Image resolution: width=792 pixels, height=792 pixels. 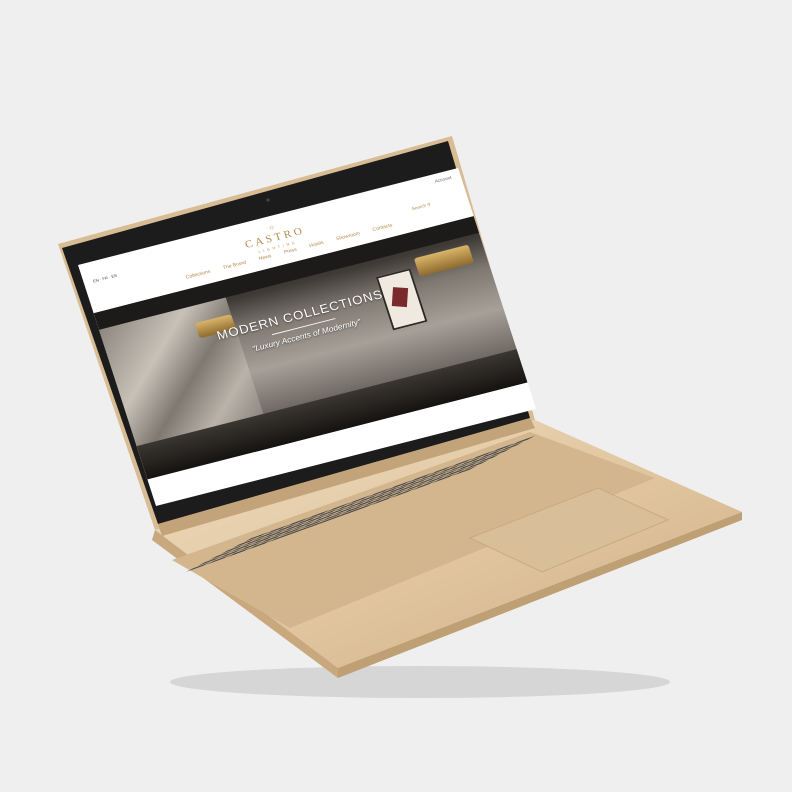 What do you see at coordinates (265, 258) in the screenshot?
I see `nav-item-news: News` at bounding box center [265, 258].